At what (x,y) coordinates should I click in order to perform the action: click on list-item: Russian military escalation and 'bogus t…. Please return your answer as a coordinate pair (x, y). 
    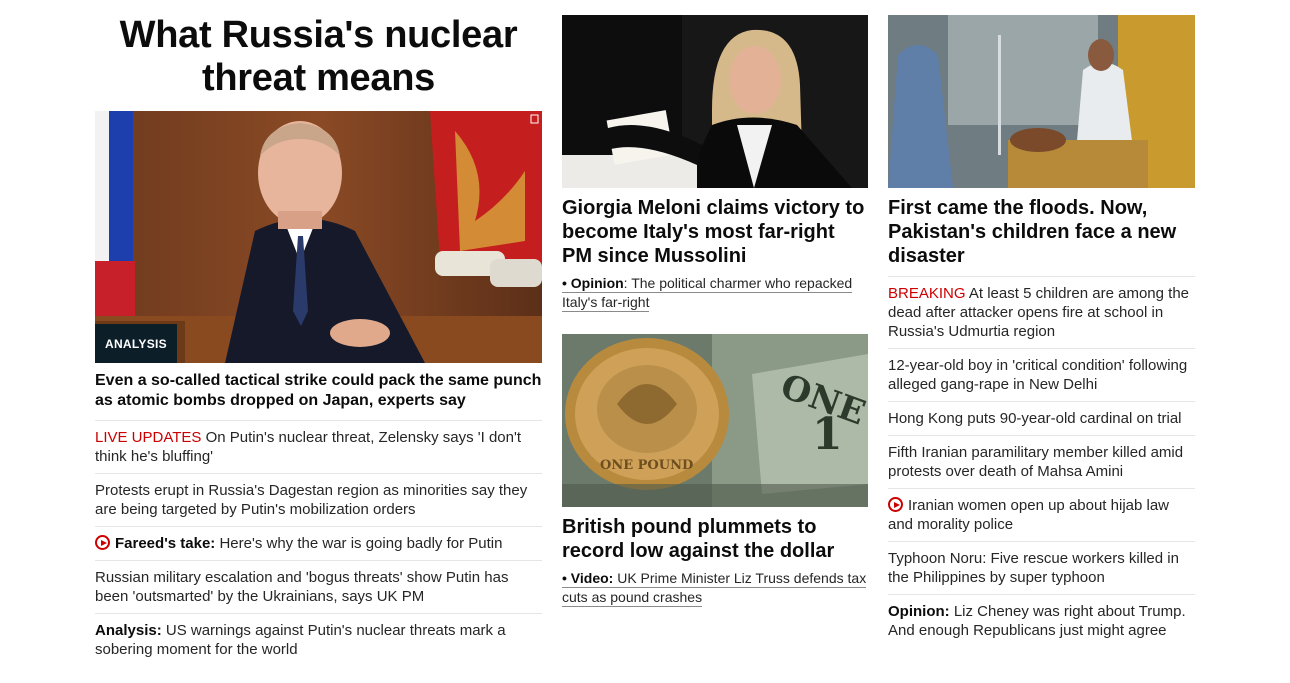
    Looking at the image, I should click on (318, 587).